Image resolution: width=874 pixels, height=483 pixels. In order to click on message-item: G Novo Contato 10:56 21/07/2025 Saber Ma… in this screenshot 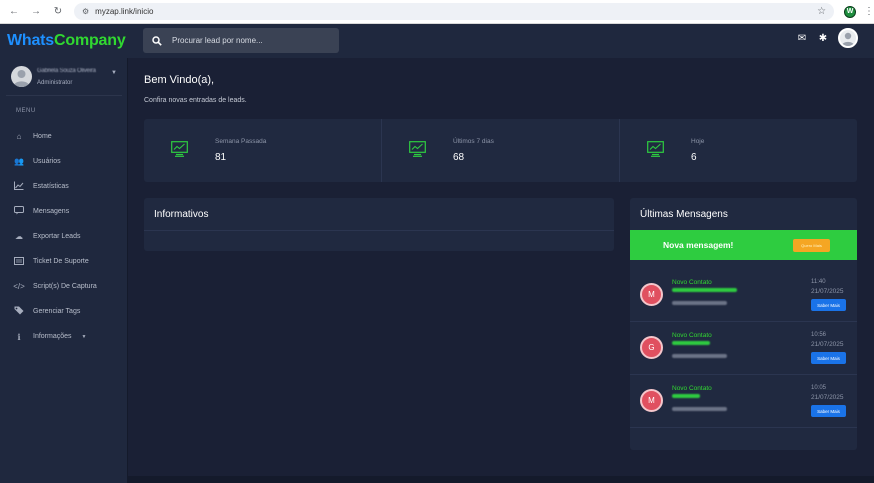, I will do `click(743, 349)`.